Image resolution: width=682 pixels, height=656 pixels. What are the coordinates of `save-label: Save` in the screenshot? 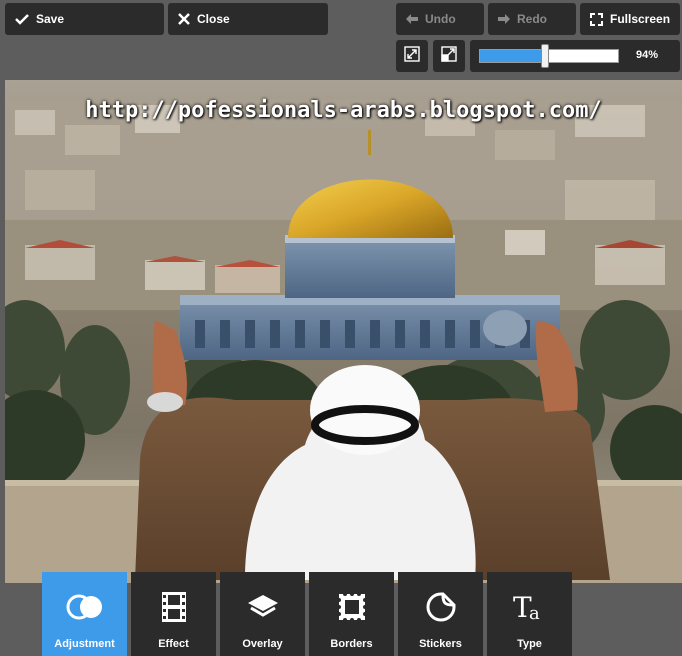 It's located at (50, 19).